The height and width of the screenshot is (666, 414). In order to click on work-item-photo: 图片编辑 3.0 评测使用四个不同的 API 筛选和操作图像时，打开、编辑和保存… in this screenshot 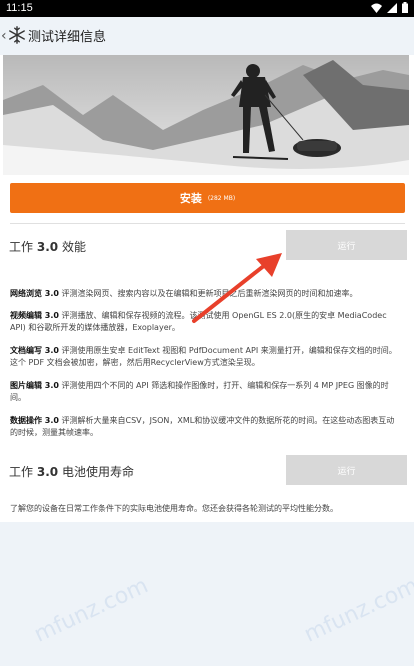, I will do `click(206, 392)`.